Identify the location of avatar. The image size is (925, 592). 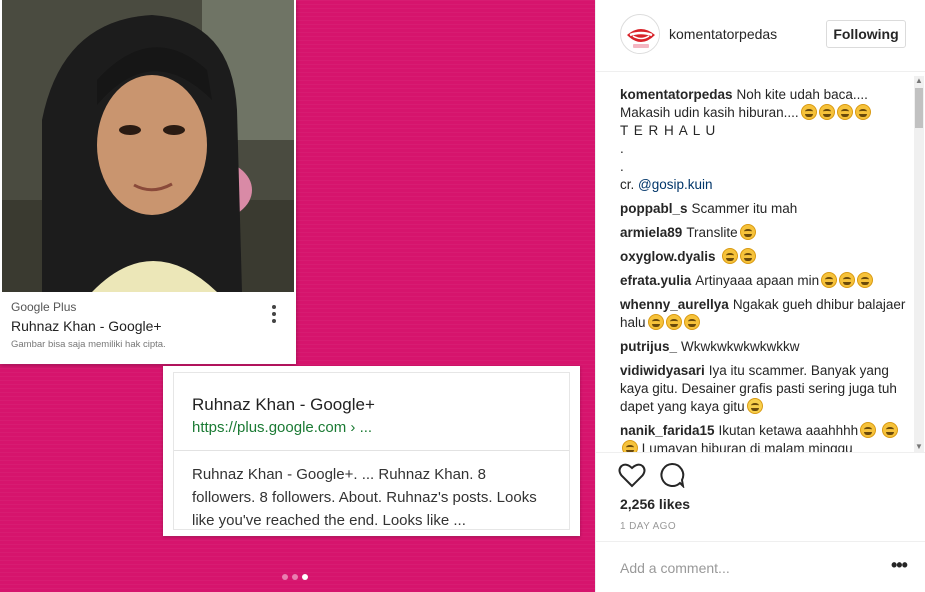
(640, 34).